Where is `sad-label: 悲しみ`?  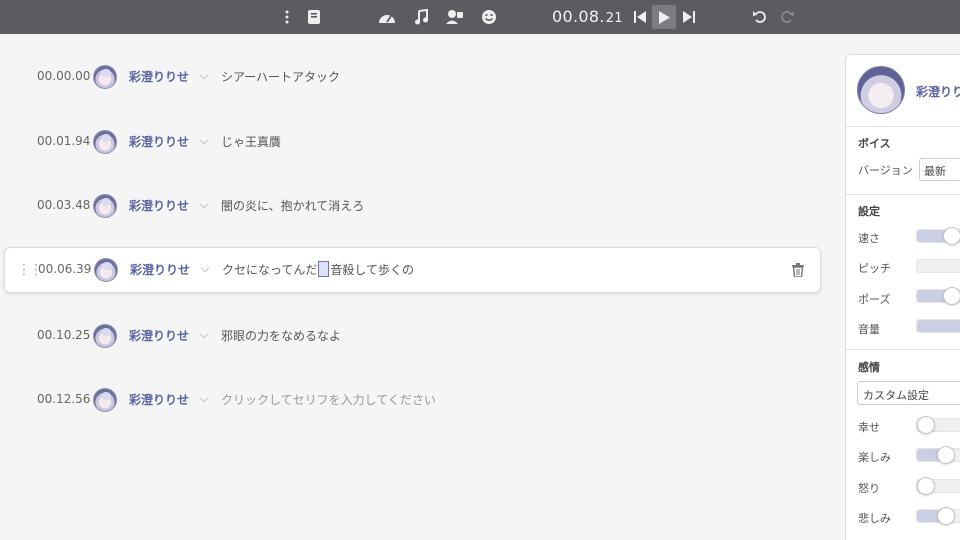 sad-label: 悲しみ is located at coordinates (874, 518).